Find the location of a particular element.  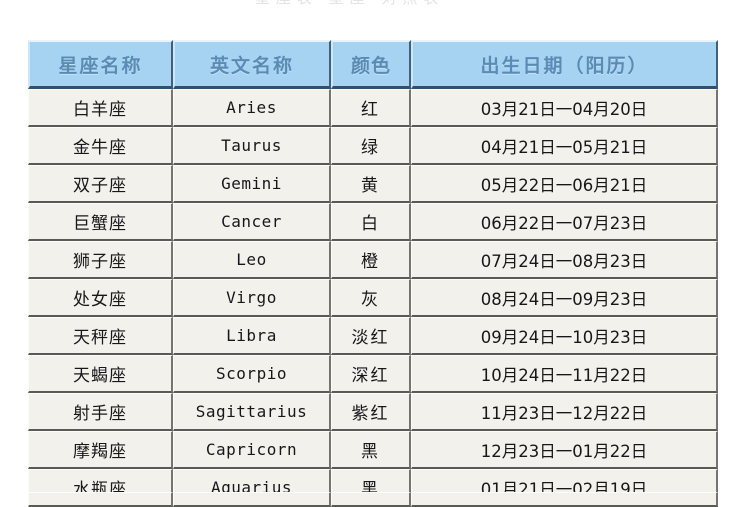

table-row: 射手座 Sagittarius 紫红 11月23日一12月22日 is located at coordinates (373, 412).